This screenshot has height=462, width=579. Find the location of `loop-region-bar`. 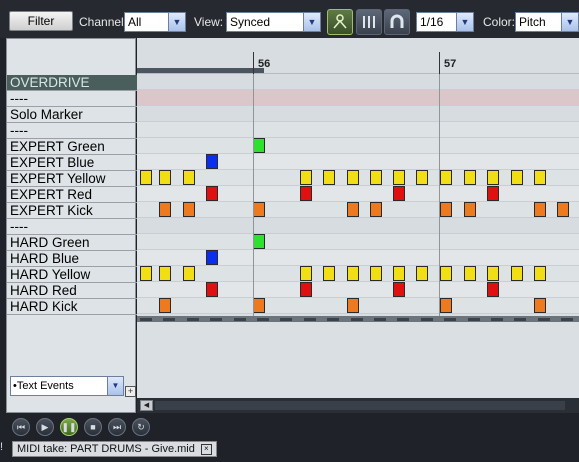

loop-region-bar is located at coordinates (200, 70).